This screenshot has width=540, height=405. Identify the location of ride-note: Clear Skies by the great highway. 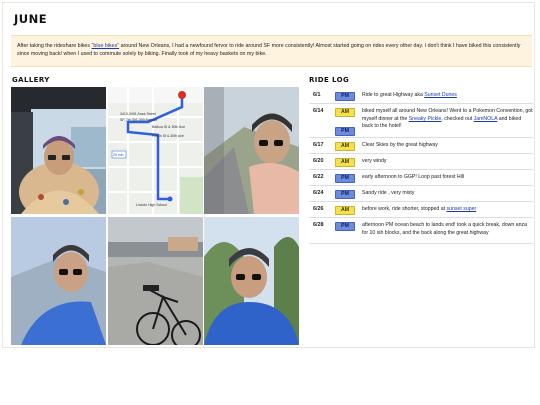
(447, 146).